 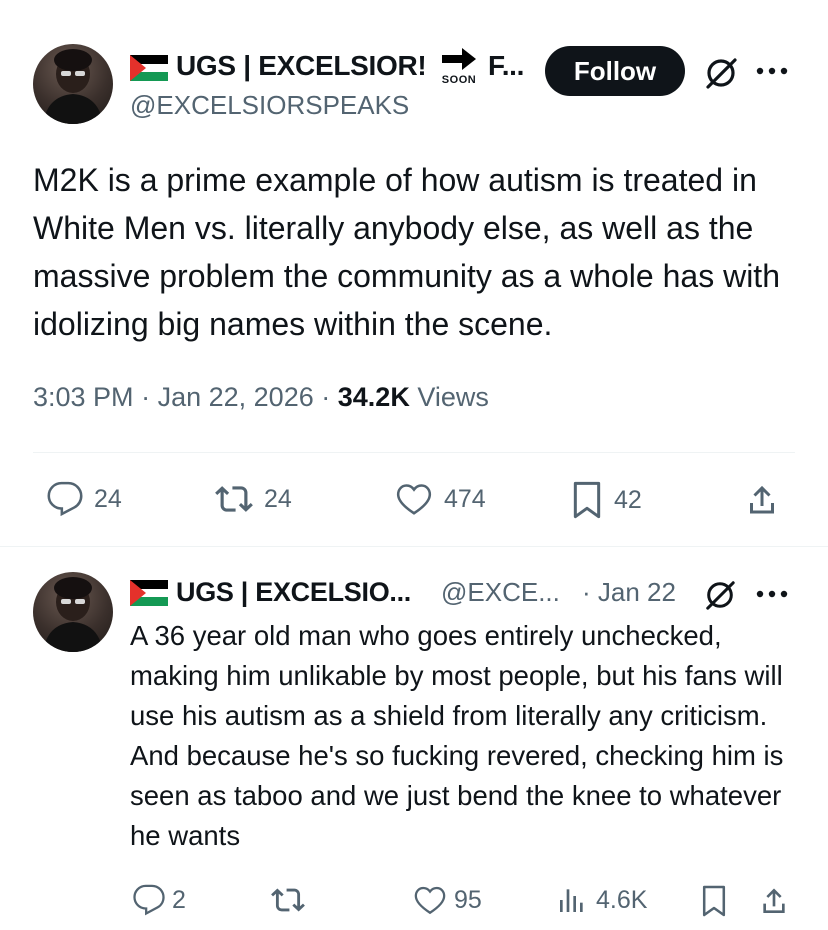 I want to click on section-divider, so click(x=414, y=546).